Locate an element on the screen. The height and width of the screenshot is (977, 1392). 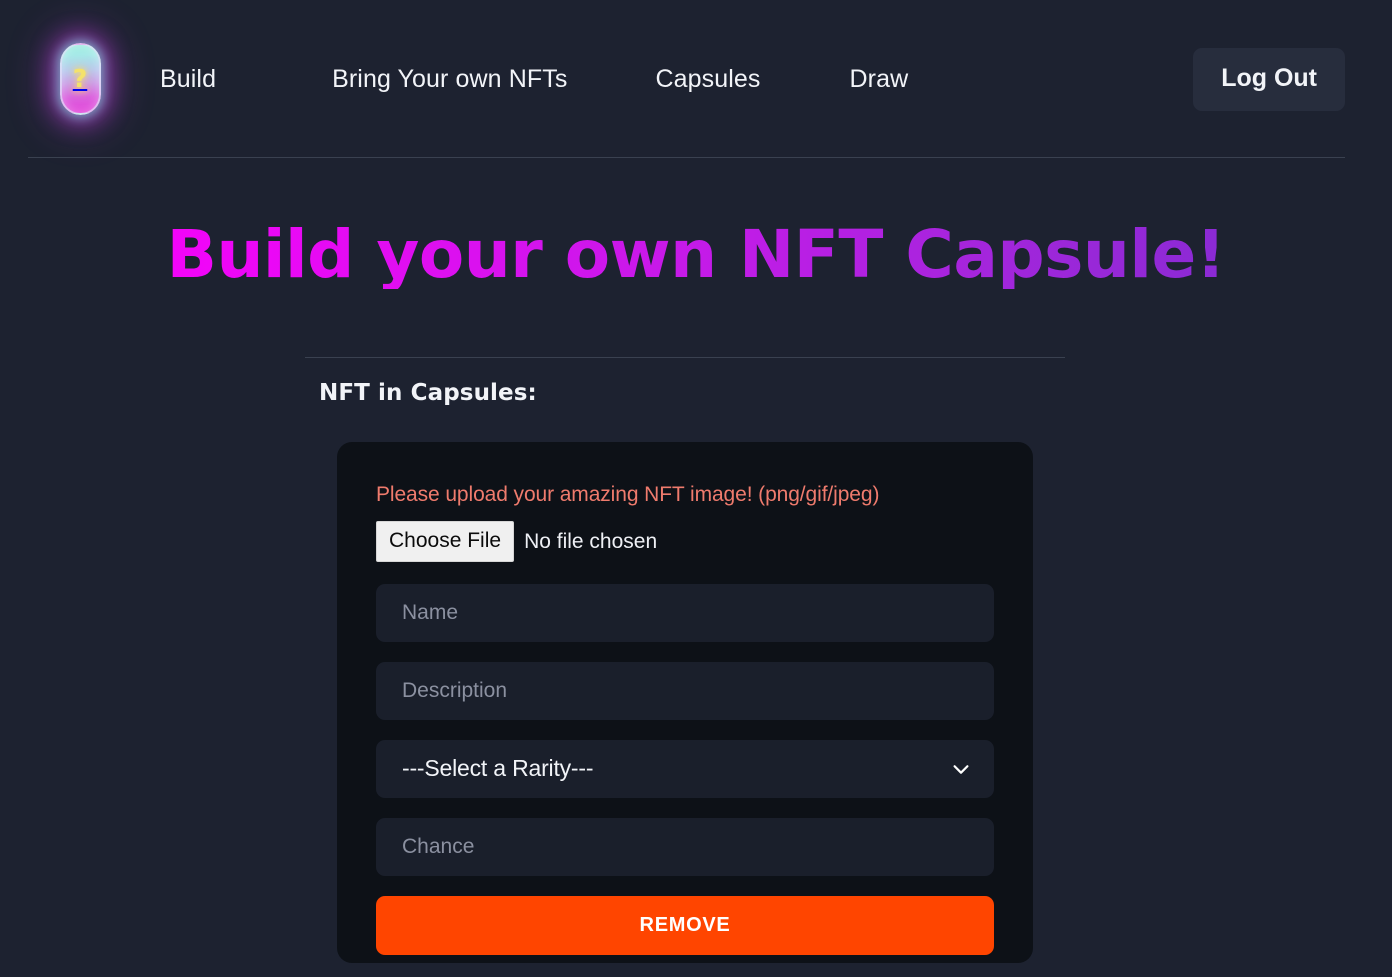
nav-item-bring-your-own-nfts: Bring Your own NFTs is located at coordinates (449, 79).